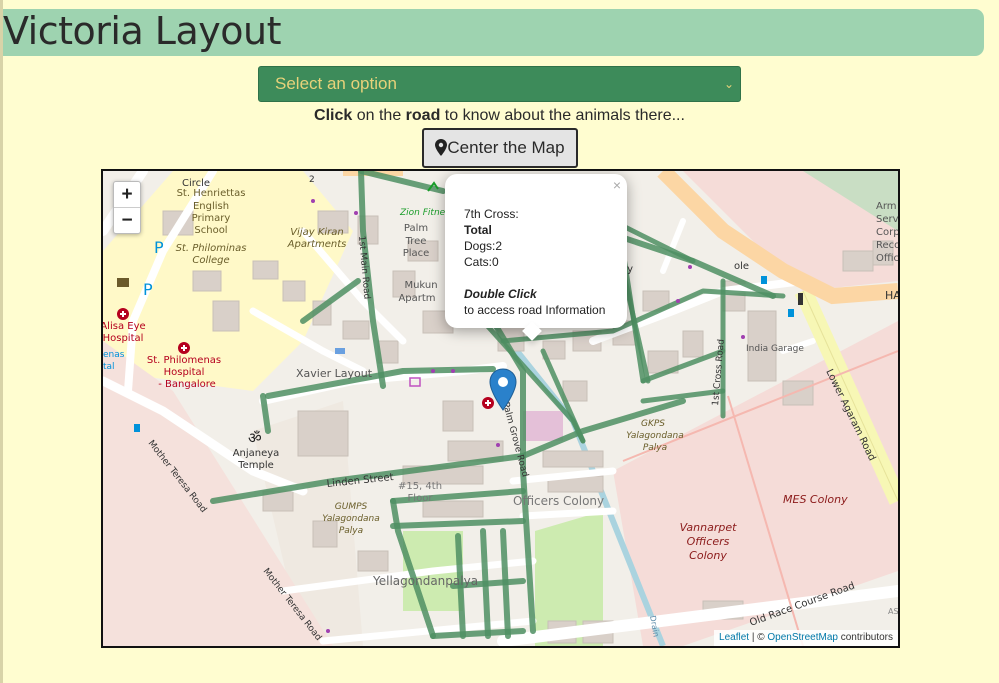  I want to click on center-map-button: Center the Map, so click(500, 148).